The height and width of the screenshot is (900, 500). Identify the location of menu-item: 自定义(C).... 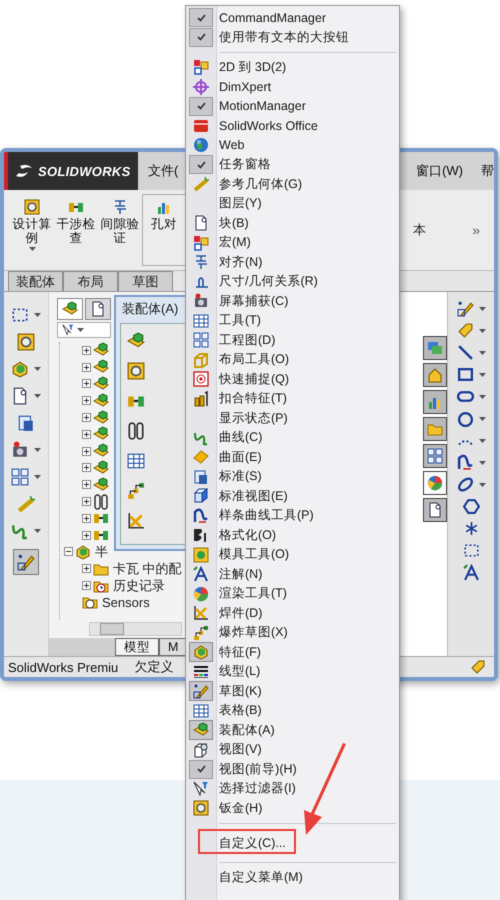
(252, 843).